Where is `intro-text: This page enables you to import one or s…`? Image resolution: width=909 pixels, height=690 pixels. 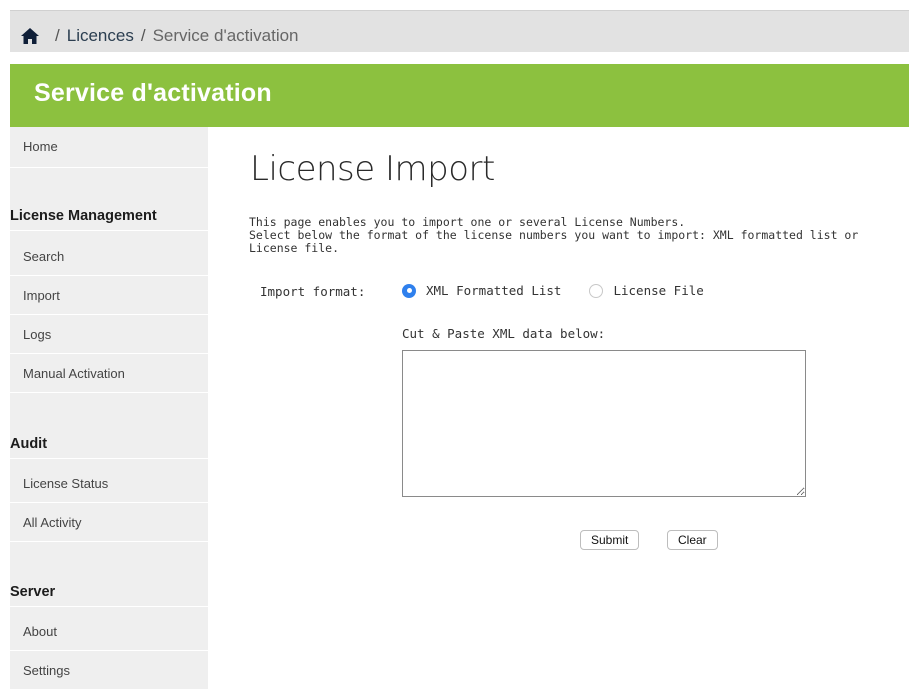
intro-text: This page enables you to import one or s… is located at coordinates (579, 235).